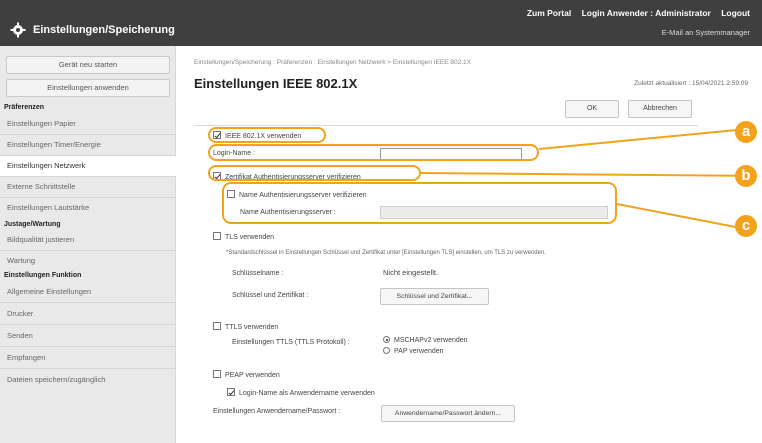 Image resolution: width=762 pixels, height=443 pixels. Describe the element at coordinates (88, 88) in the screenshot. I see `apply-settings-button: Einstellungen anwenden` at that location.